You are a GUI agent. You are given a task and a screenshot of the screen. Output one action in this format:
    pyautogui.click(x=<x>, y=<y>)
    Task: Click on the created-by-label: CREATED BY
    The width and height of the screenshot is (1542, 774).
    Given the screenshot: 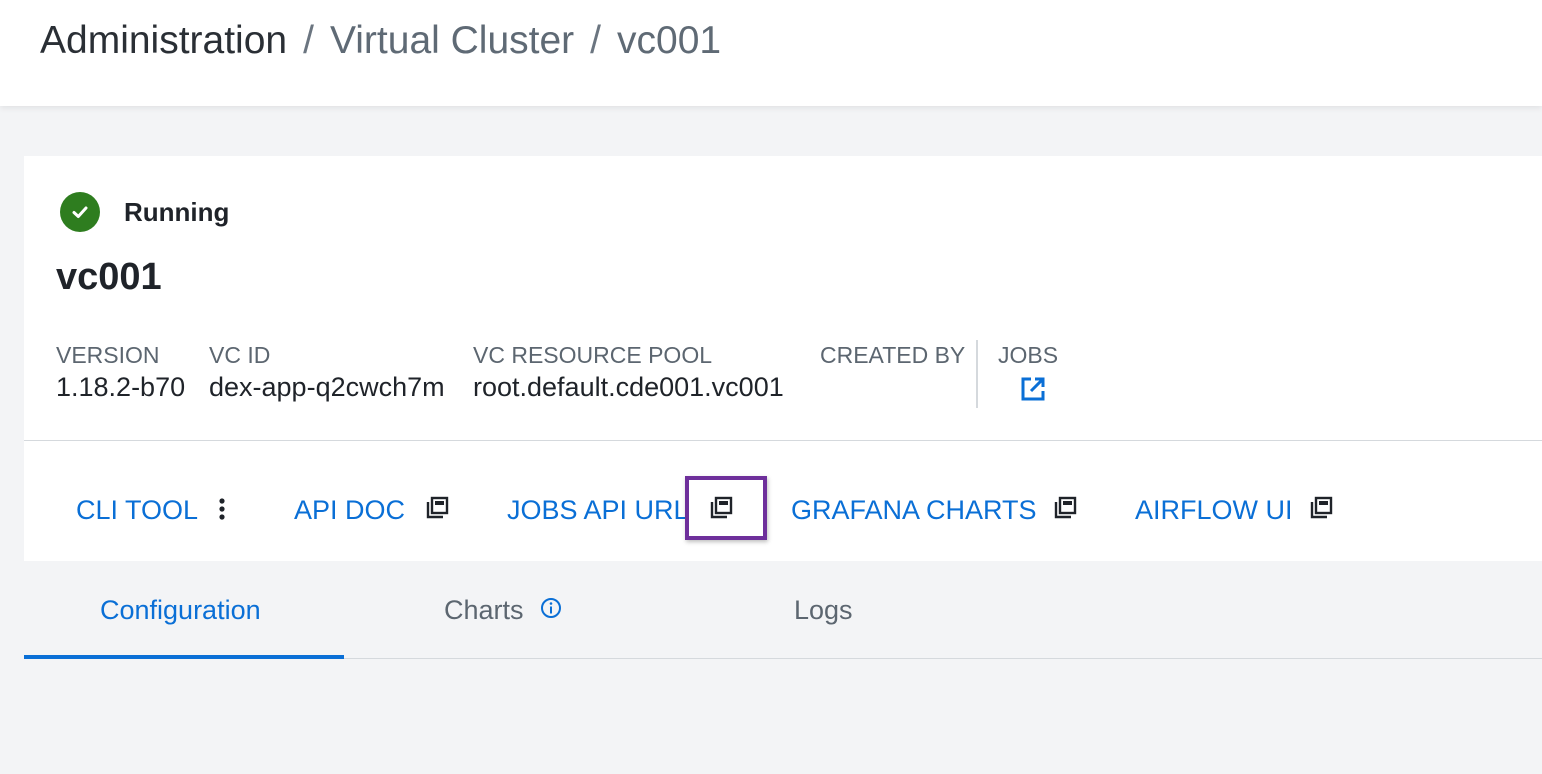 What is the action you would take?
    pyautogui.click(x=893, y=355)
    